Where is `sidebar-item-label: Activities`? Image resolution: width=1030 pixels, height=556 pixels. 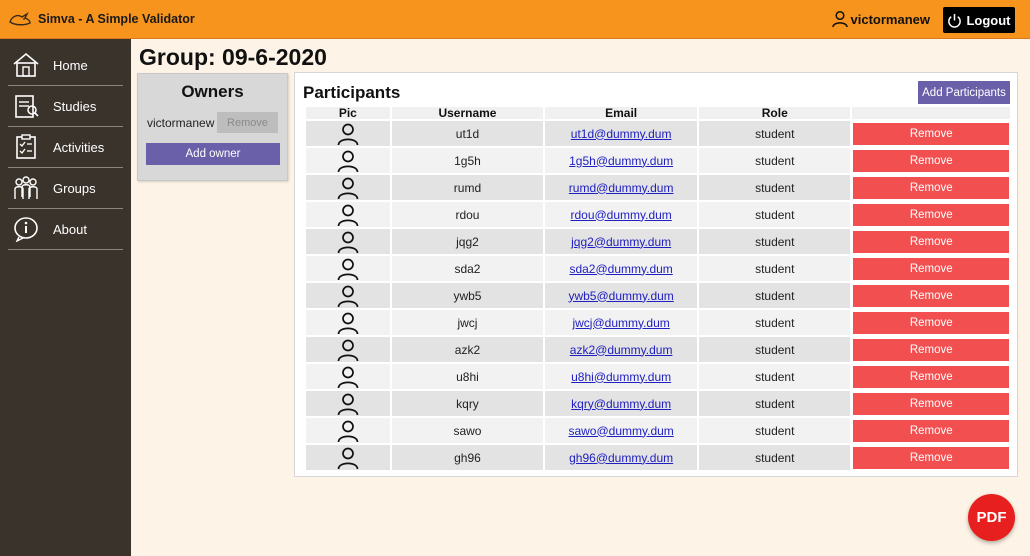
sidebar-item-label: Activities is located at coordinates (79, 147).